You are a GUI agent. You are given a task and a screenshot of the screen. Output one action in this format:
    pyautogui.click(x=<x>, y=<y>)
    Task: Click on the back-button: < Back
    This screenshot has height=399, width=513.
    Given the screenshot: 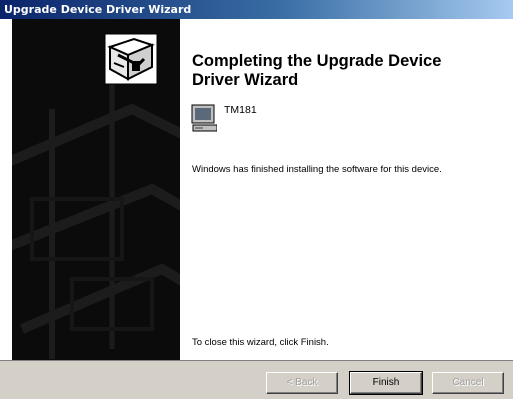 What is the action you would take?
    pyautogui.click(x=302, y=383)
    